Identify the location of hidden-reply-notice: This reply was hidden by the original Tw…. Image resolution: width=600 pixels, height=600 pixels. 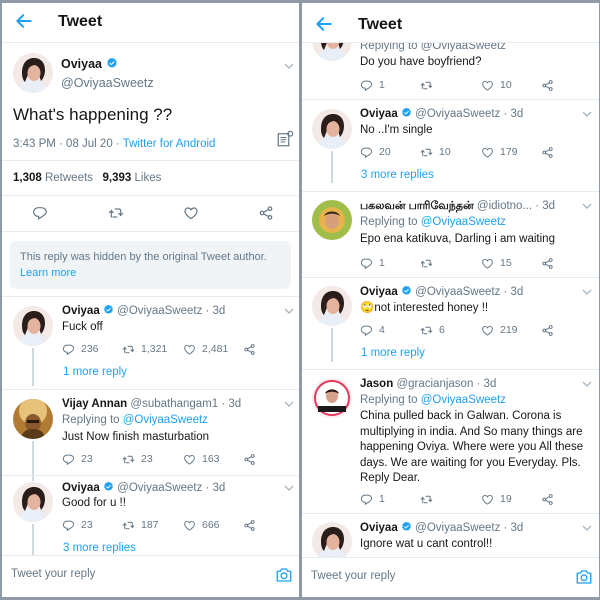
(150, 265).